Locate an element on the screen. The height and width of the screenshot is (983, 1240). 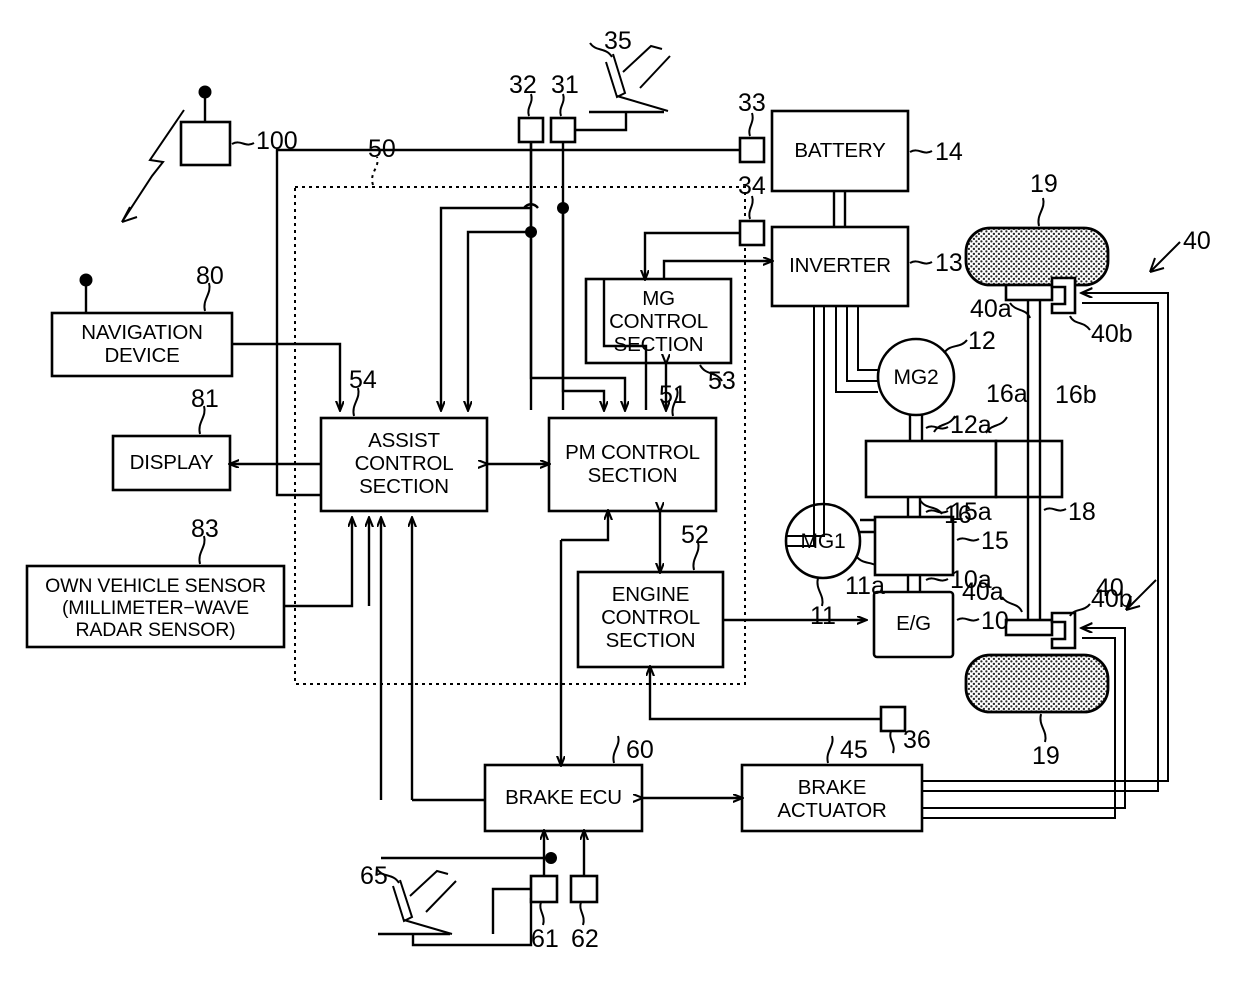
link-path-to-pm is located at coordinates (584, 526).